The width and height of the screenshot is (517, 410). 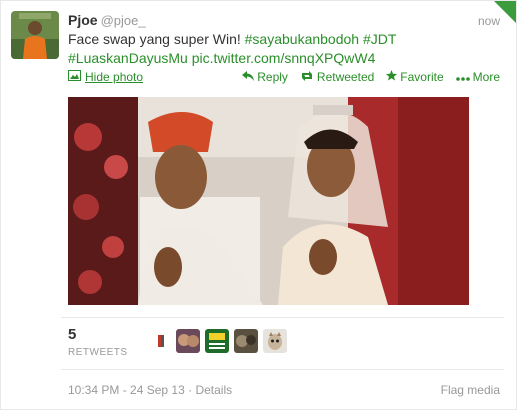 I want to click on retweeter-avatars, so click(x=219, y=341).